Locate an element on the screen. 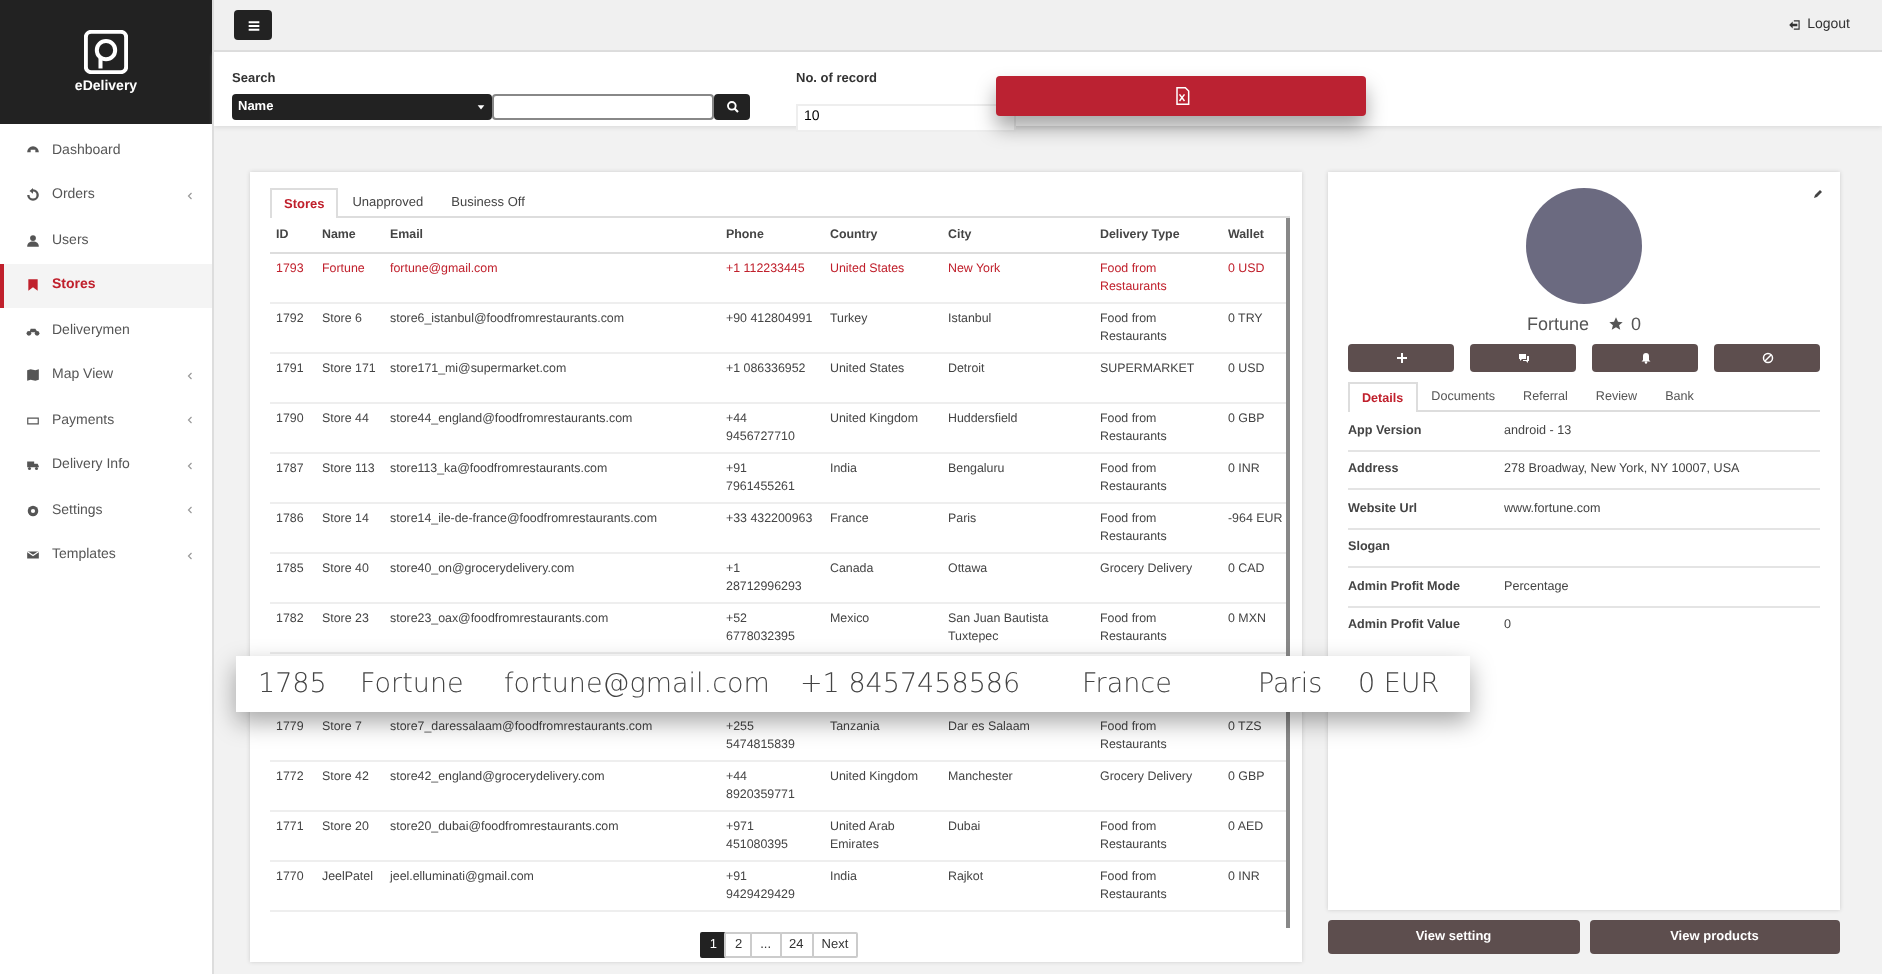  highlighted-cell: Paris is located at coordinates (1290, 684).